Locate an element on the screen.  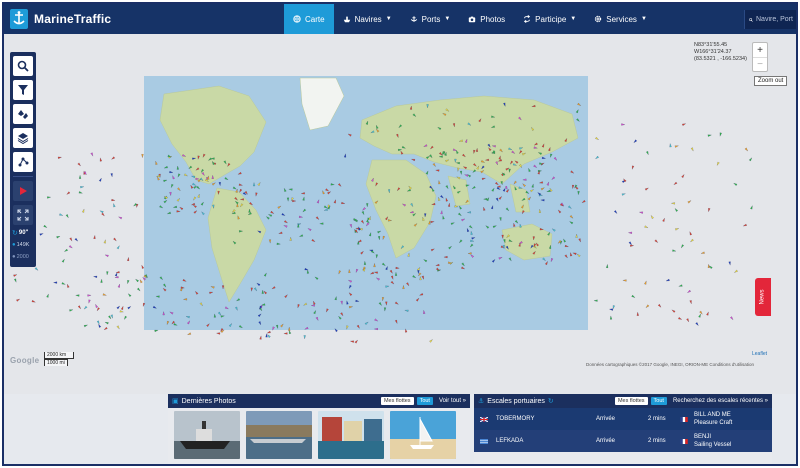
leaflet-link: Leaflet is located at coordinates (759, 354).